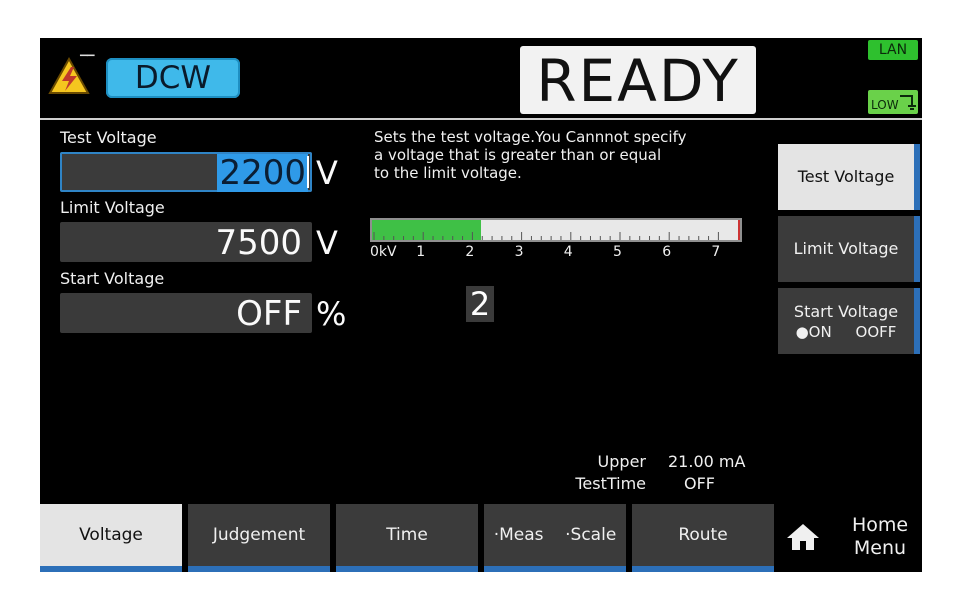 The image size is (960, 609). Describe the element at coordinates (259, 538) in the screenshot. I see `tab-judgement: Judgement` at that location.